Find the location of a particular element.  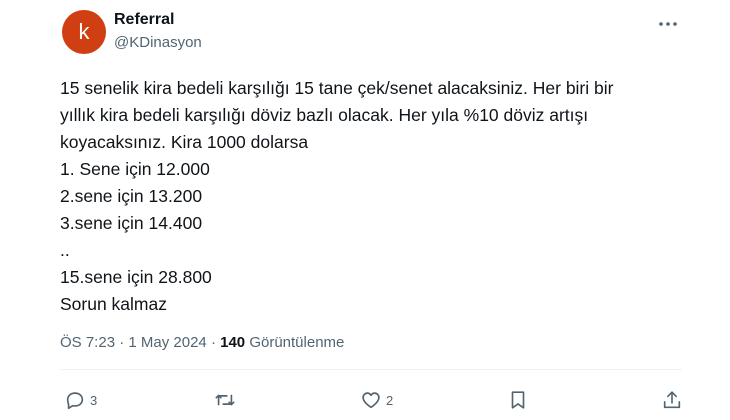

like-count: 2 is located at coordinates (390, 400).